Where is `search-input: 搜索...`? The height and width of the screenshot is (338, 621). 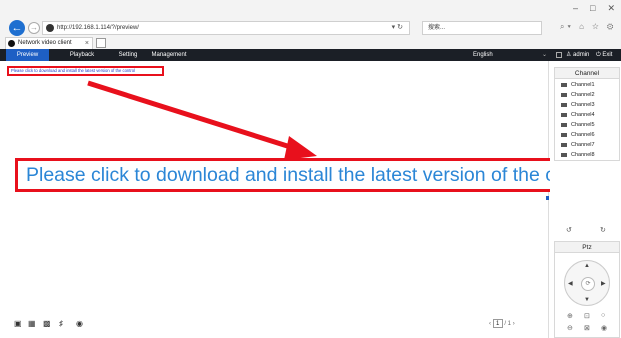
search-input: 搜索... is located at coordinates (482, 28).